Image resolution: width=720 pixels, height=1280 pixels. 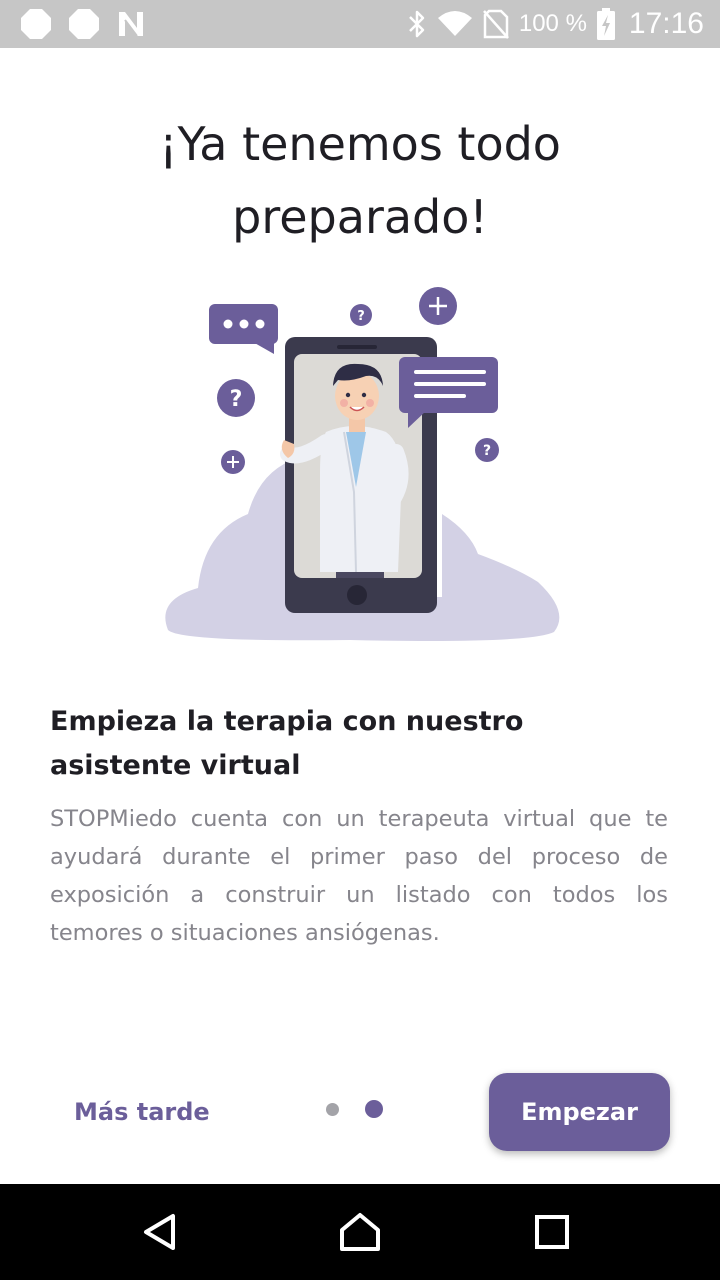 I want to click on page-indicator, so click(x=354, y=1109).